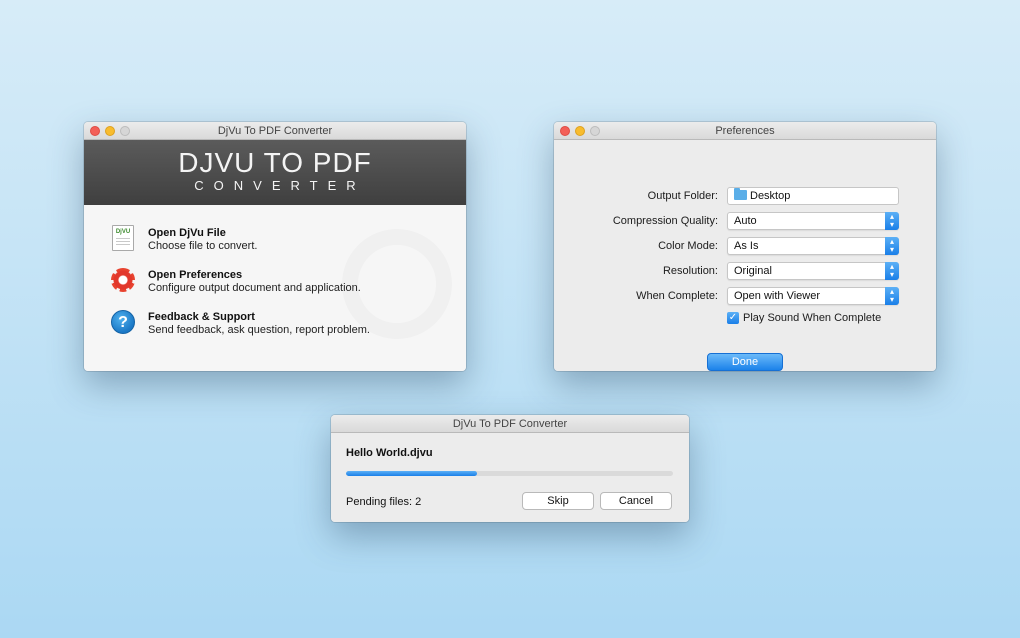  Describe the element at coordinates (187, 233) in the screenshot. I see `action-title: Open DjVu File` at that location.